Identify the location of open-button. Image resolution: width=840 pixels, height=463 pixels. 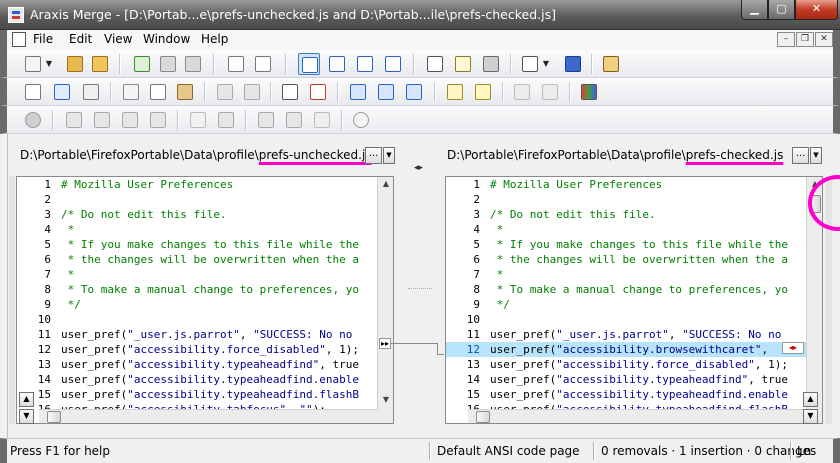
(75, 64).